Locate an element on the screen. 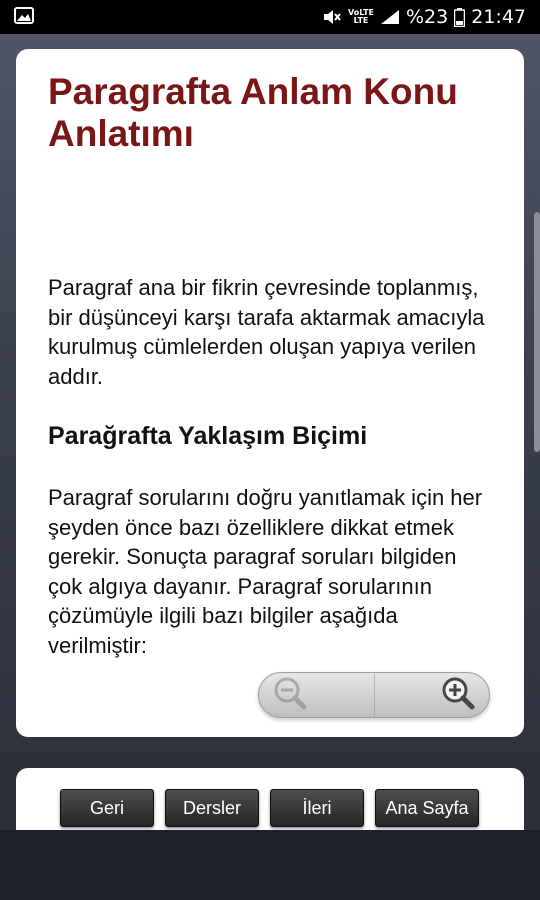  volte-icon: VoLTE LTE is located at coordinates (361, 17).